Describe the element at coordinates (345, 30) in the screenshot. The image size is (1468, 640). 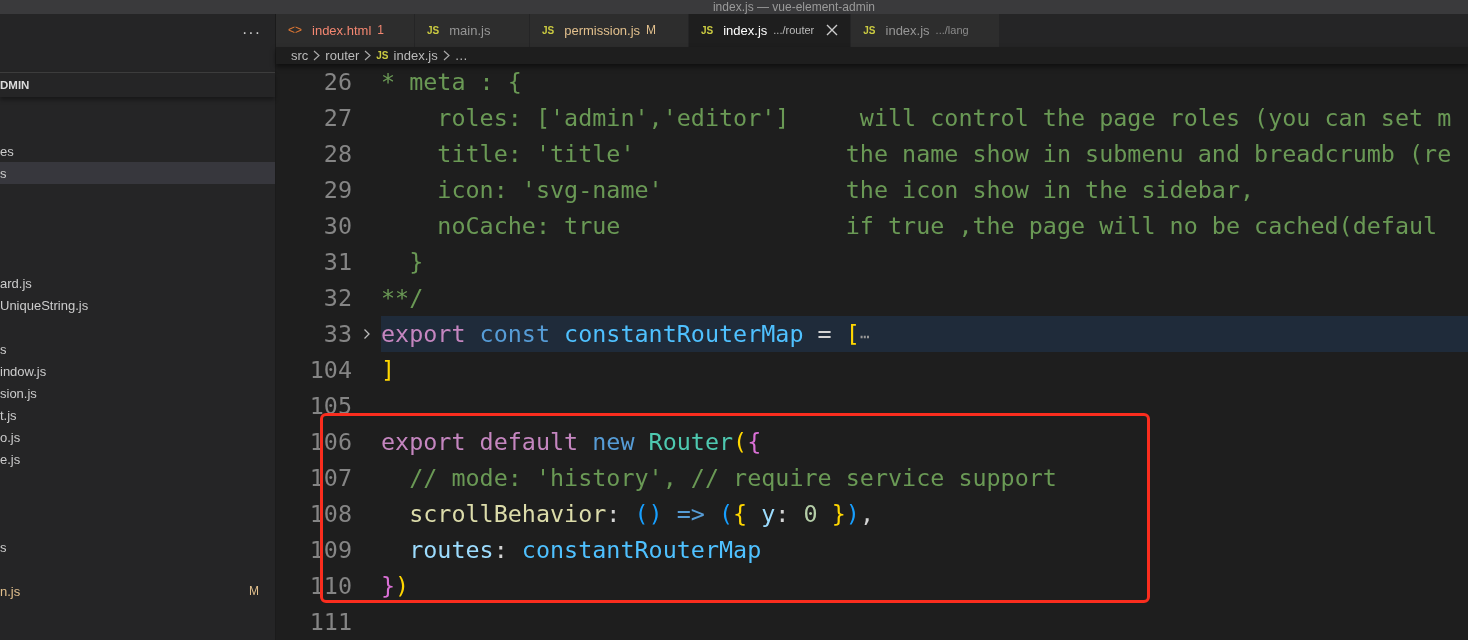
I see `editor-tab: <> index.html 1` at that location.